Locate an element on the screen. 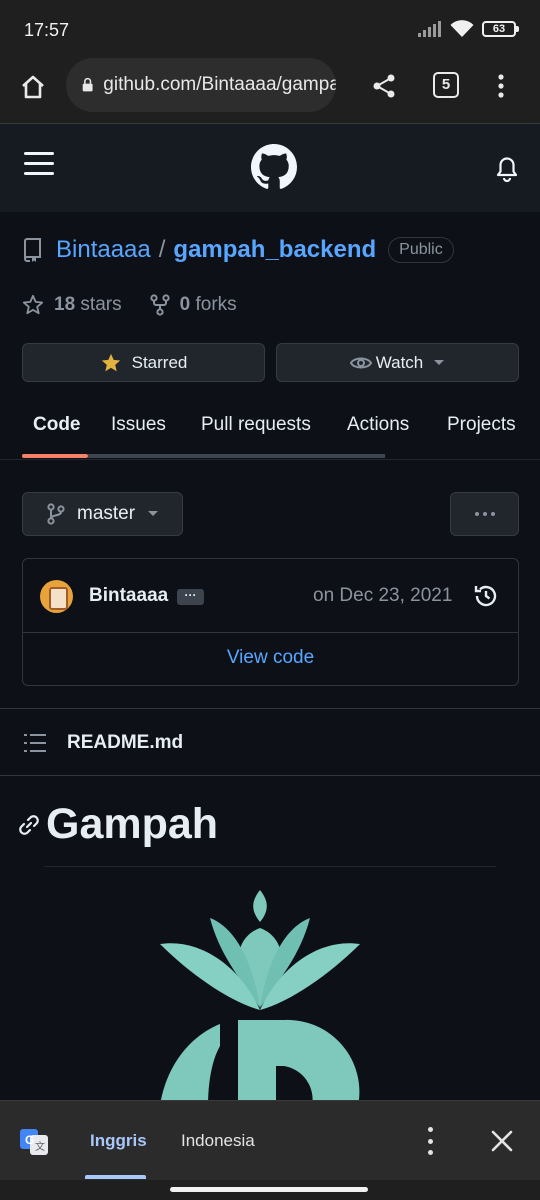  translate-menu-button is located at coordinates (430, 1141).